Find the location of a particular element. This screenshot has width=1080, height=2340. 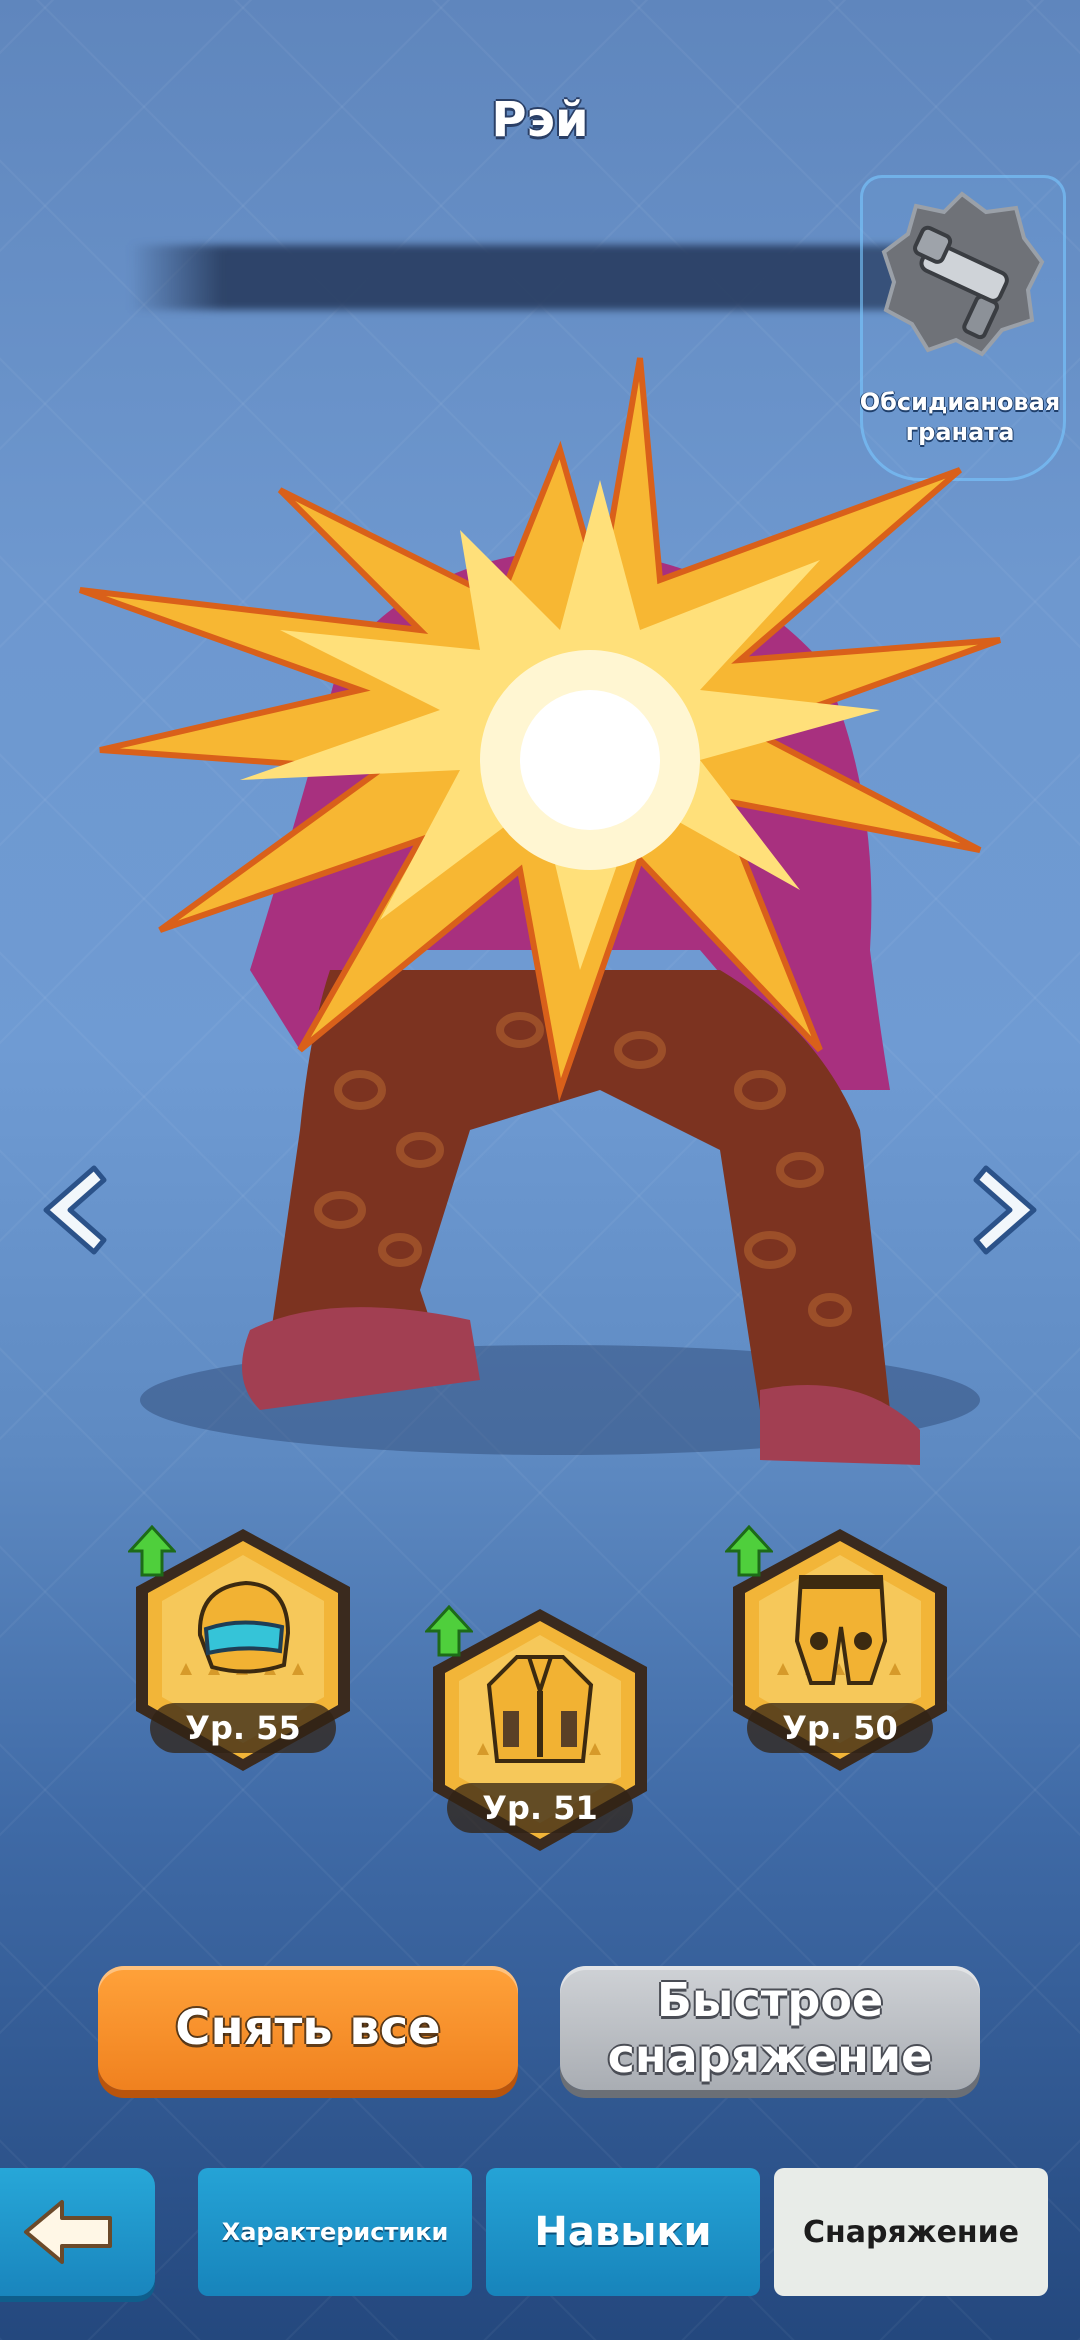

back-arrow-icon is located at coordinates (68, 2232).